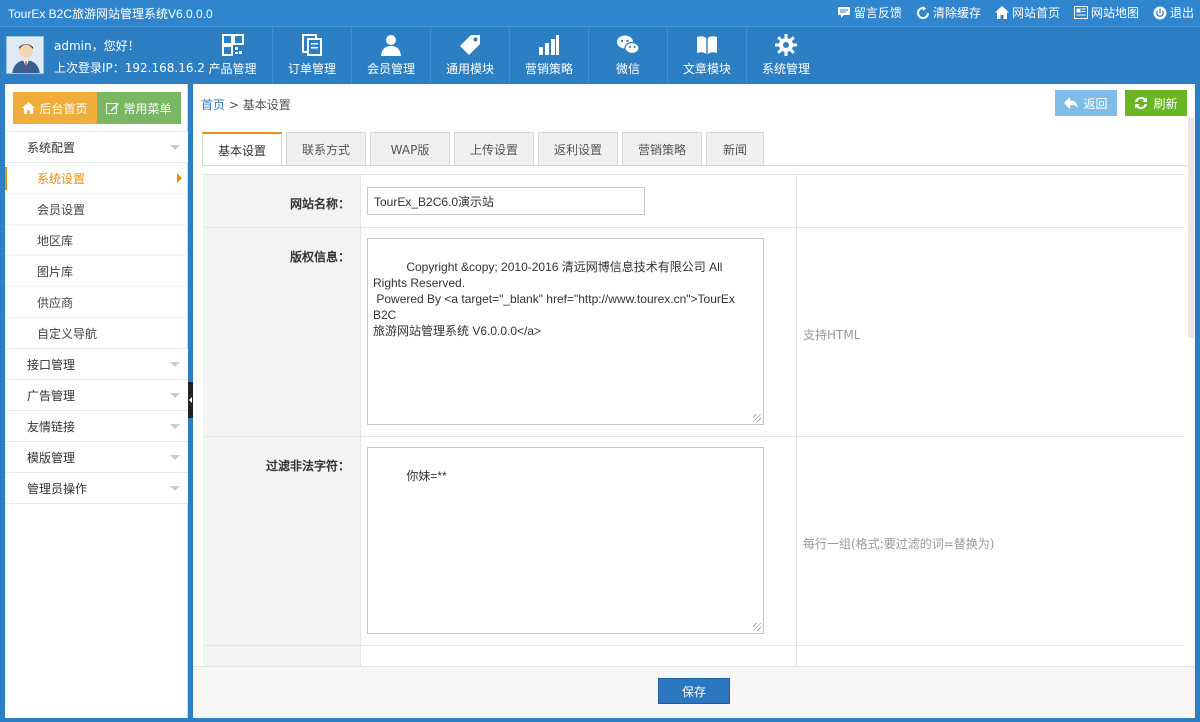 This screenshot has width=1200, height=722. Describe the element at coordinates (469, 69) in the screenshot. I see `nav-label: 通用模块` at that location.